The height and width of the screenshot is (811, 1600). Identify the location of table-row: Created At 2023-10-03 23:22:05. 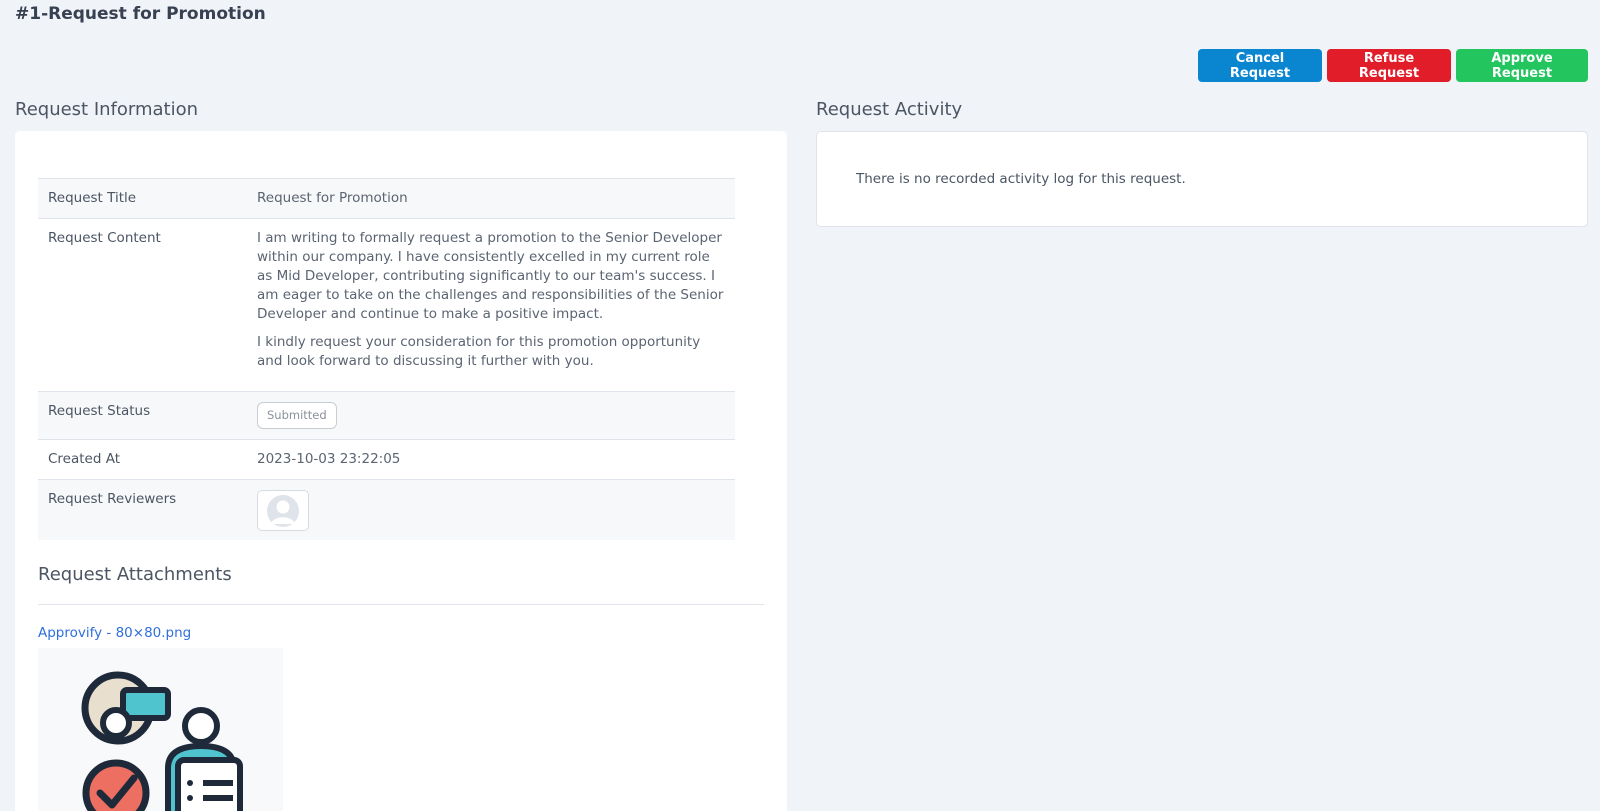
(386, 459).